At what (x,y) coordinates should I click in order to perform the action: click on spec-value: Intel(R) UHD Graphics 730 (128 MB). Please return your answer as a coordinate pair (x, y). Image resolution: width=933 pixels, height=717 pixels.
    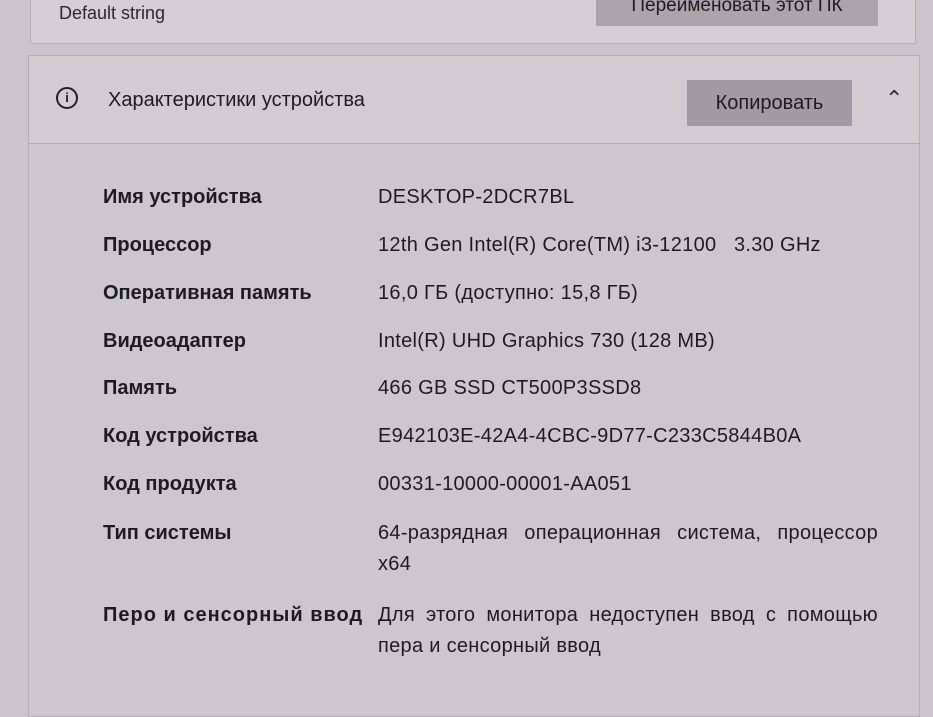
    Looking at the image, I should click on (546, 341).